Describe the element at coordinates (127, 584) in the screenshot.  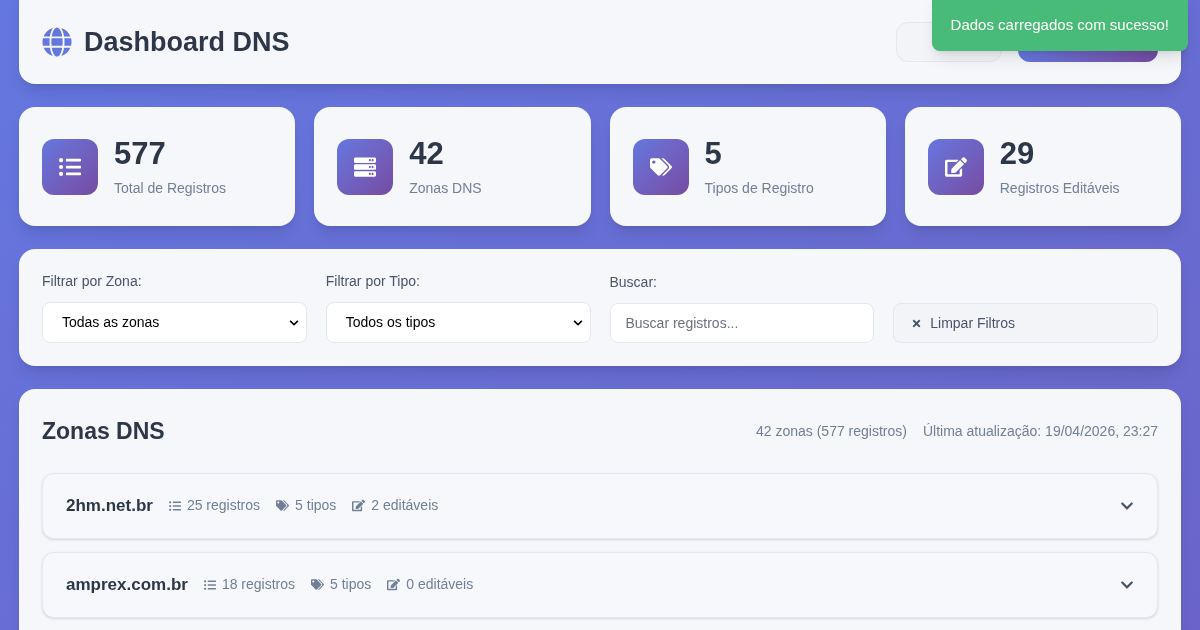
I see `zone-name: amprex.com.br` at that location.